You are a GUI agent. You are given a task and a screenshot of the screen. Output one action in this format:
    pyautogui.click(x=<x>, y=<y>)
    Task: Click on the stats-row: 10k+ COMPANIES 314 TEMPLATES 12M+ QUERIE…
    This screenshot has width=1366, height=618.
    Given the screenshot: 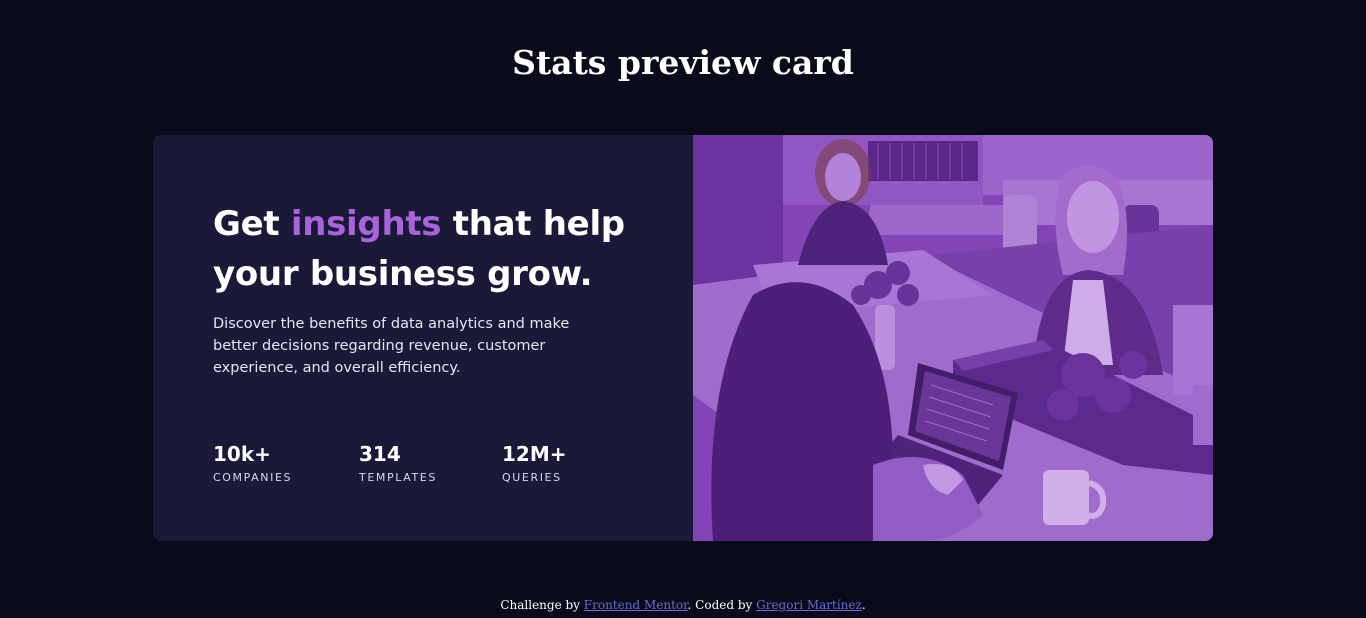 What is the action you would take?
    pyautogui.click(x=417, y=463)
    